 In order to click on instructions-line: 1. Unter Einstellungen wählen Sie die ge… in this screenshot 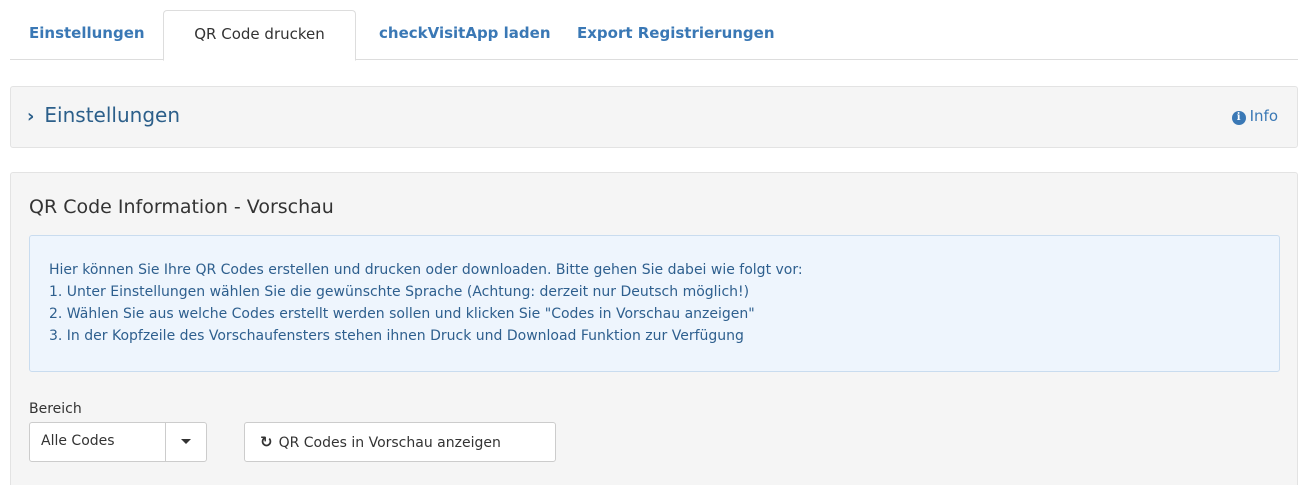, I will do `click(399, 292)`.